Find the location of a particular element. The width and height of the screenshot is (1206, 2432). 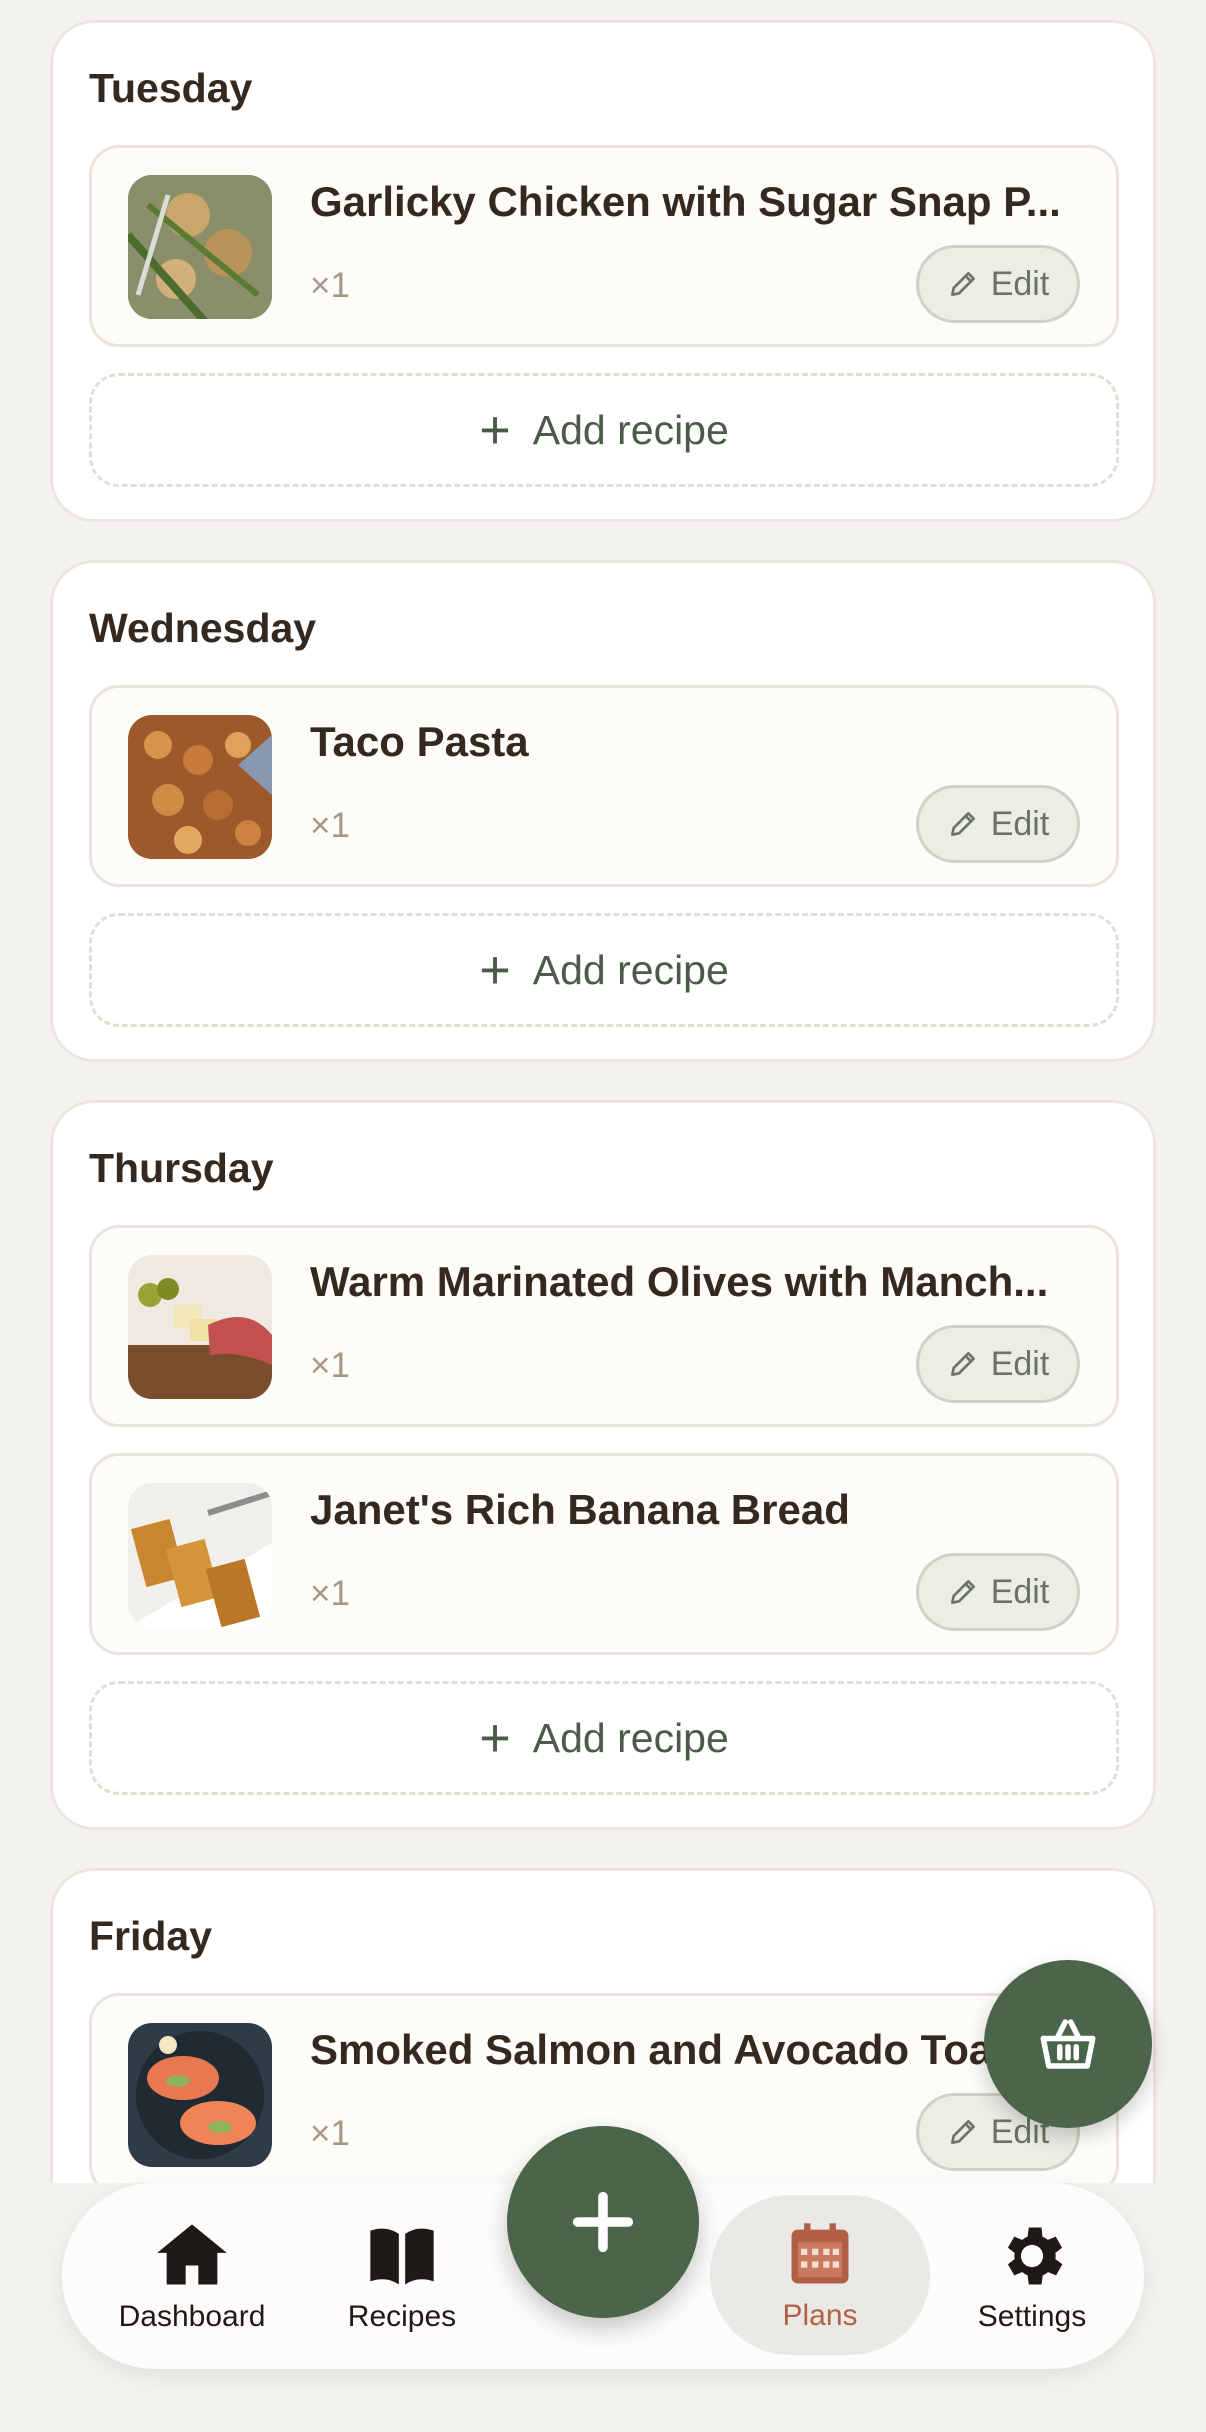

day-title: Wednesday is located at coordinates (203, 628).